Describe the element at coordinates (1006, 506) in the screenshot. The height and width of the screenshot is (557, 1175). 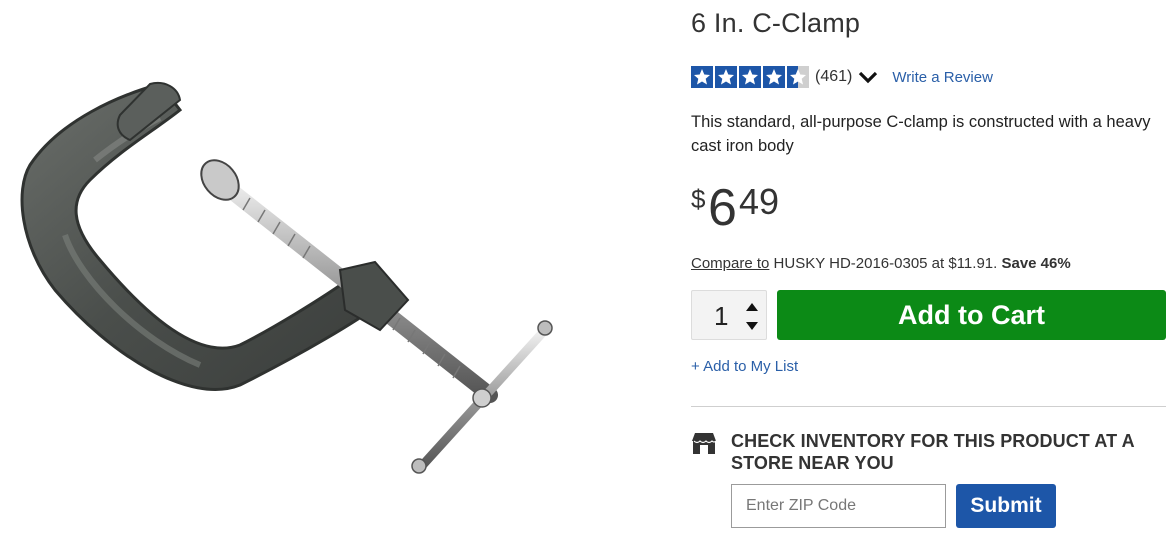
I see `submit-button: Submit` at that location.